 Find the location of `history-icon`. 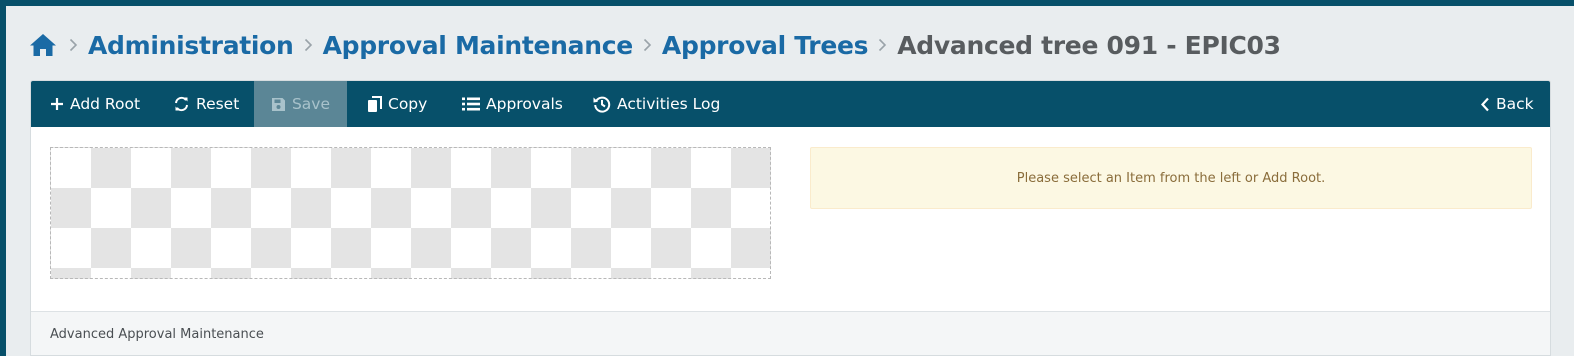

history-icon is located at coordinates (602, 104).